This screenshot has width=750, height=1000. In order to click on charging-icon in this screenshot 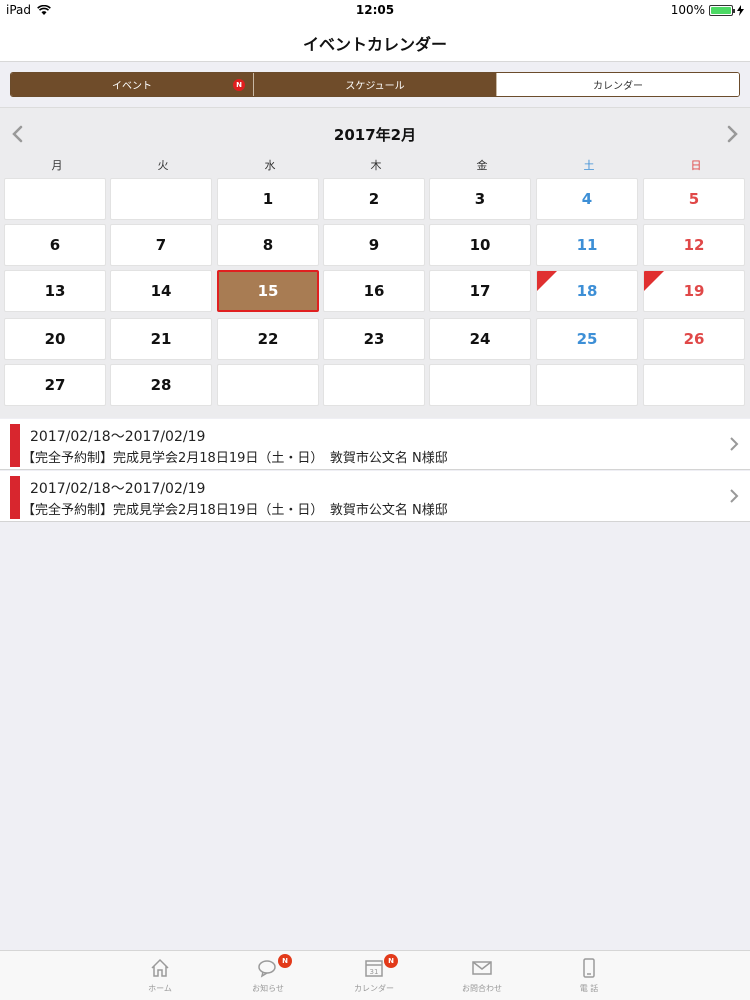, I will do `click(740, 10)`.